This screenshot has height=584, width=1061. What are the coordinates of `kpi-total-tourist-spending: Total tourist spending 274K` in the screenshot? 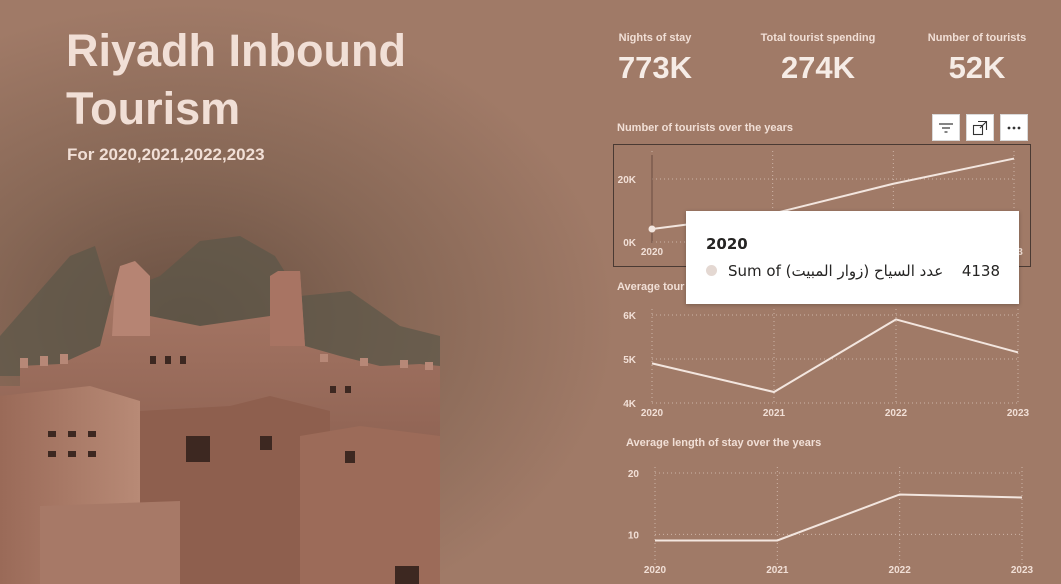 It's located at (818, 59).